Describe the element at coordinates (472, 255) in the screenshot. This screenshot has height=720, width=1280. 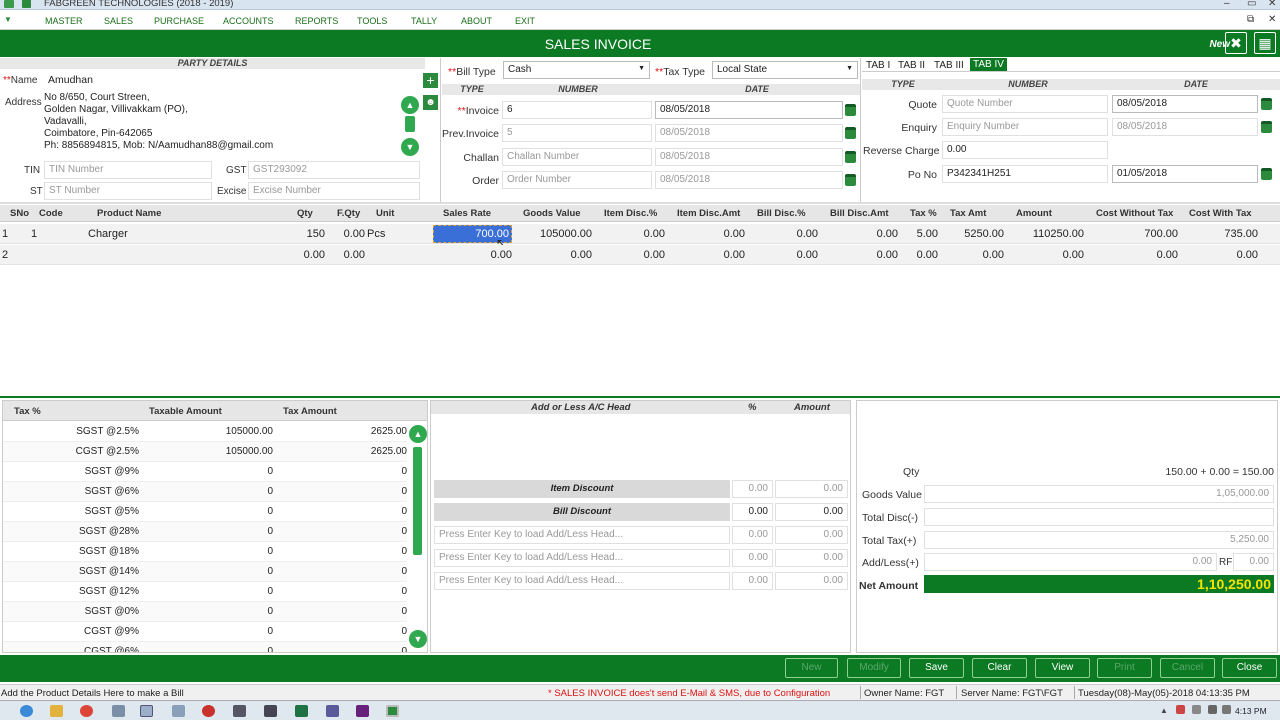
I see `cell-sales-rate: 0.00` at that location.